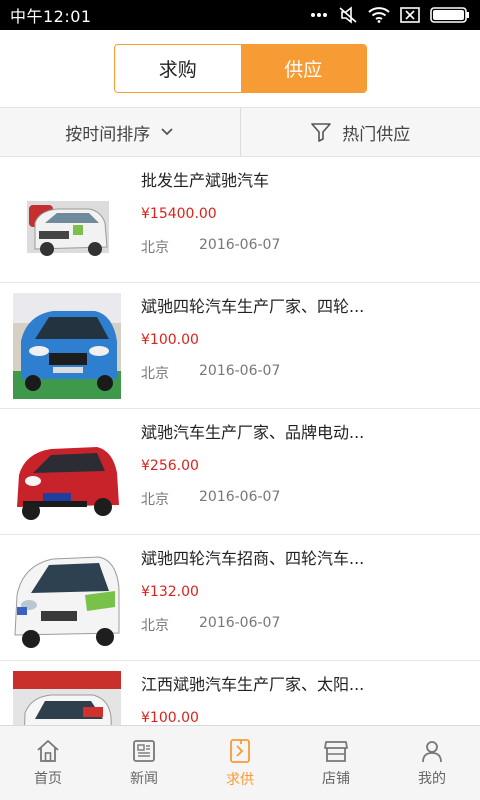 The width and height of the screenshot is (480, 800). I want to click on header: 求购 供应, so click(240, 68).